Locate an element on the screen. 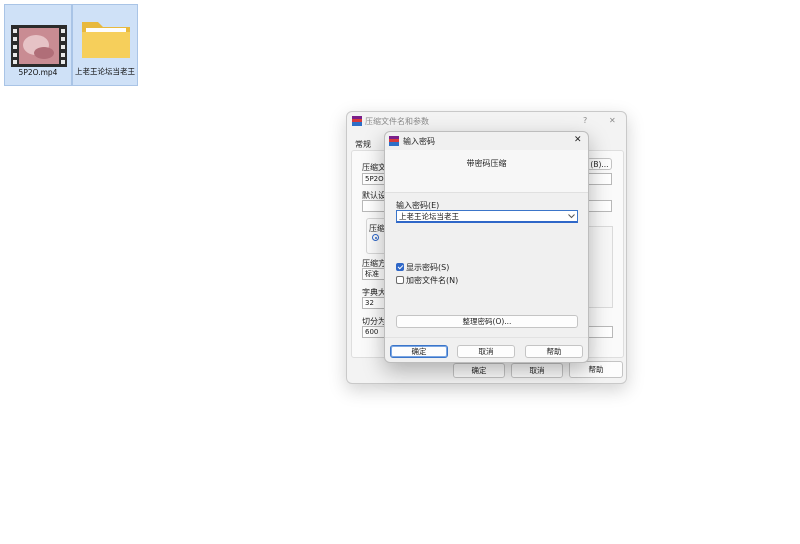  desktop-icon-folder: 上老王论坛当老王 is located at coordinates (105, 45).